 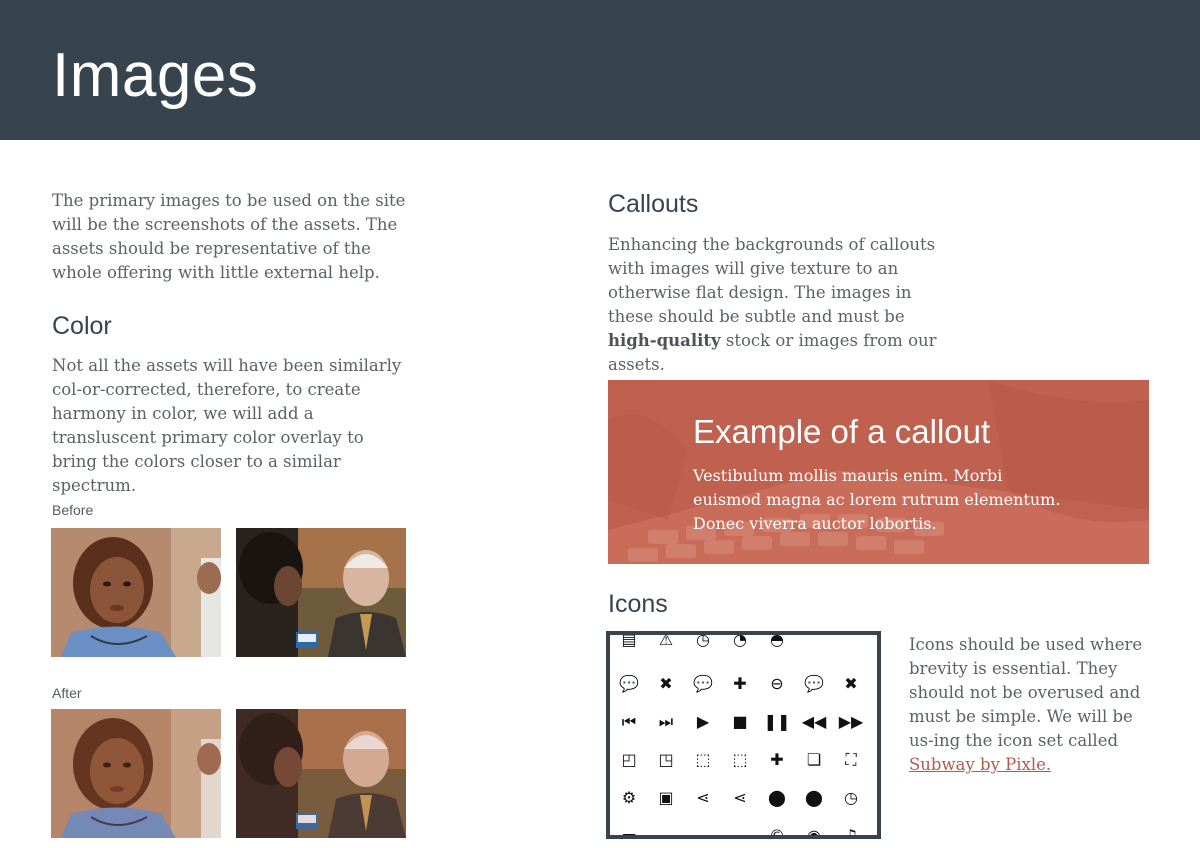 I want to click on subway-icon: ▣, so click(x=666, y=797).